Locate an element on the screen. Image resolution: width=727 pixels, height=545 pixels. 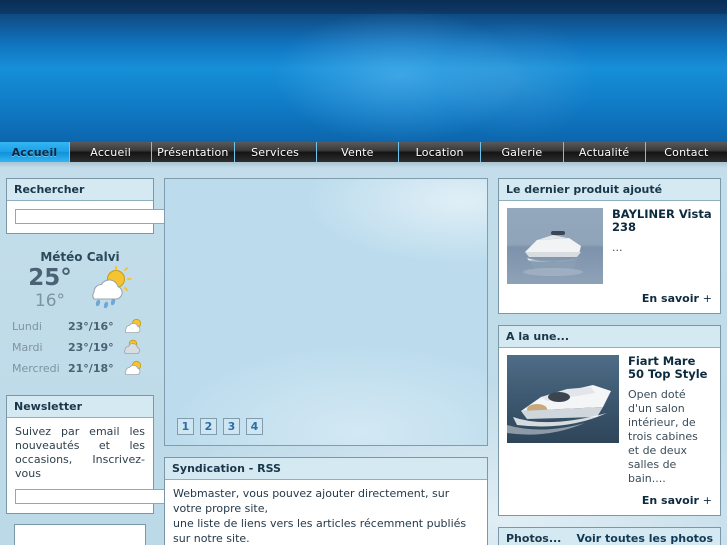
weather-forecast-row: Mercredi 21°/18° is located at coordinates (80, 368).